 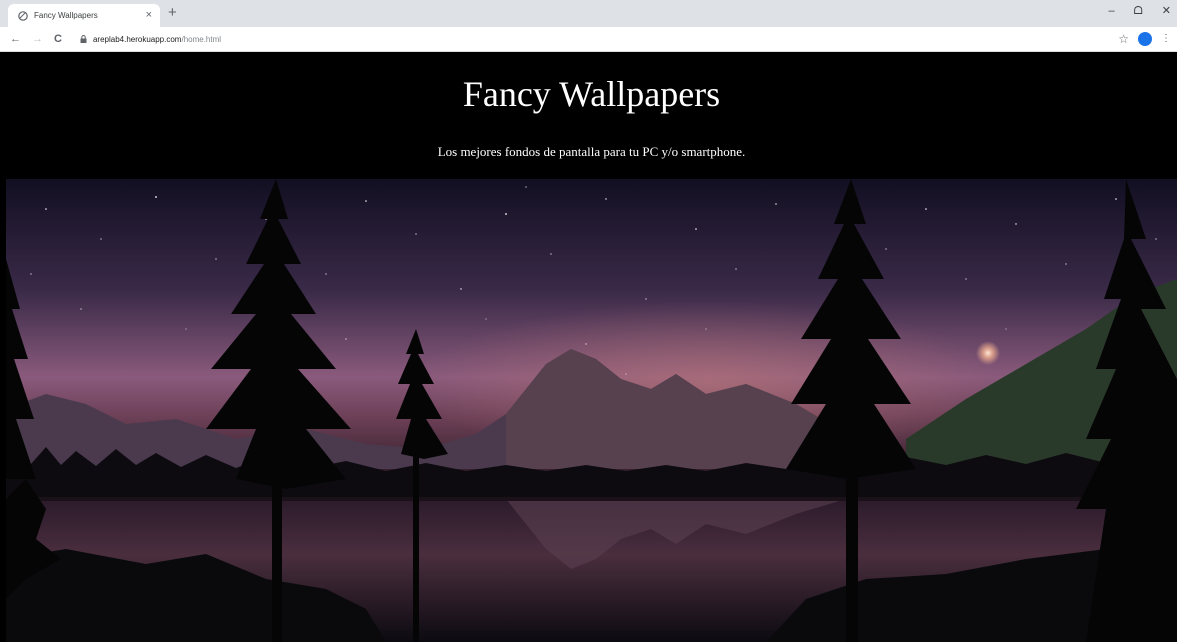 What do you see at coordinates (1166, 11) in the screenshot?
I see `window-close-button: ✕` at bounding box center [1166, 11].